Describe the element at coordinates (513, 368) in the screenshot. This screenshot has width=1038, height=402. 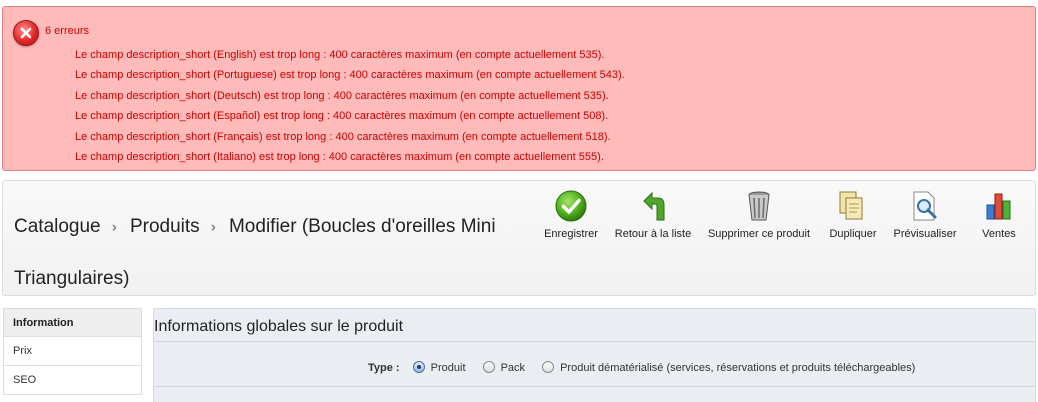
I see `option-label: Pack` at that location.